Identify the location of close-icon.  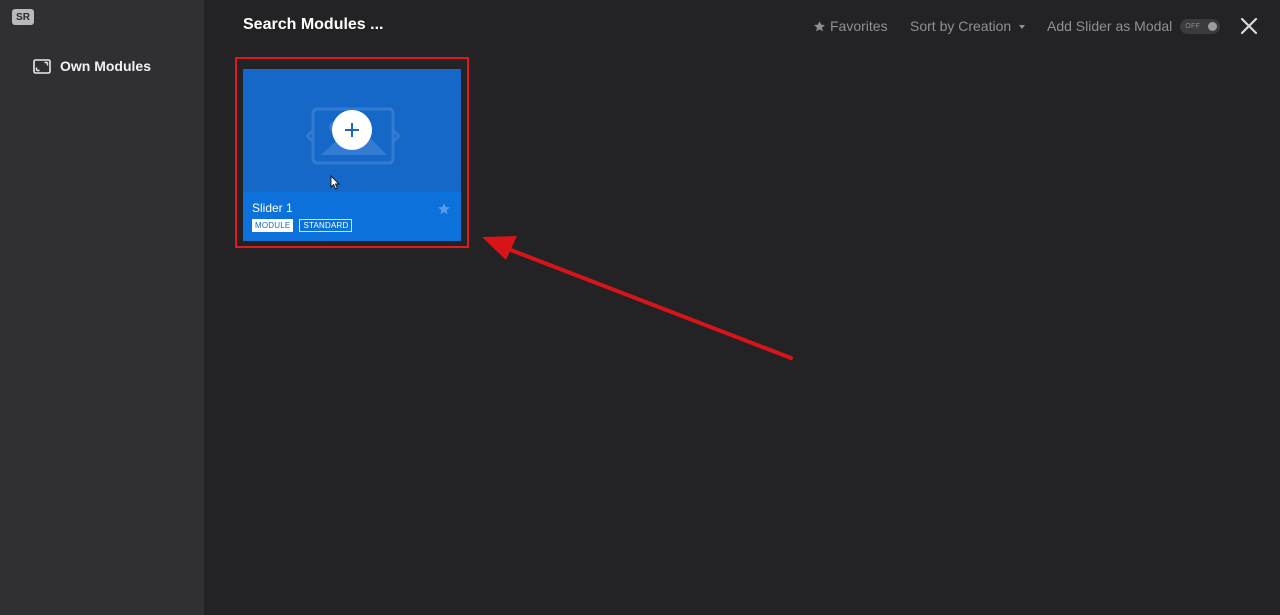
(1249, 26).